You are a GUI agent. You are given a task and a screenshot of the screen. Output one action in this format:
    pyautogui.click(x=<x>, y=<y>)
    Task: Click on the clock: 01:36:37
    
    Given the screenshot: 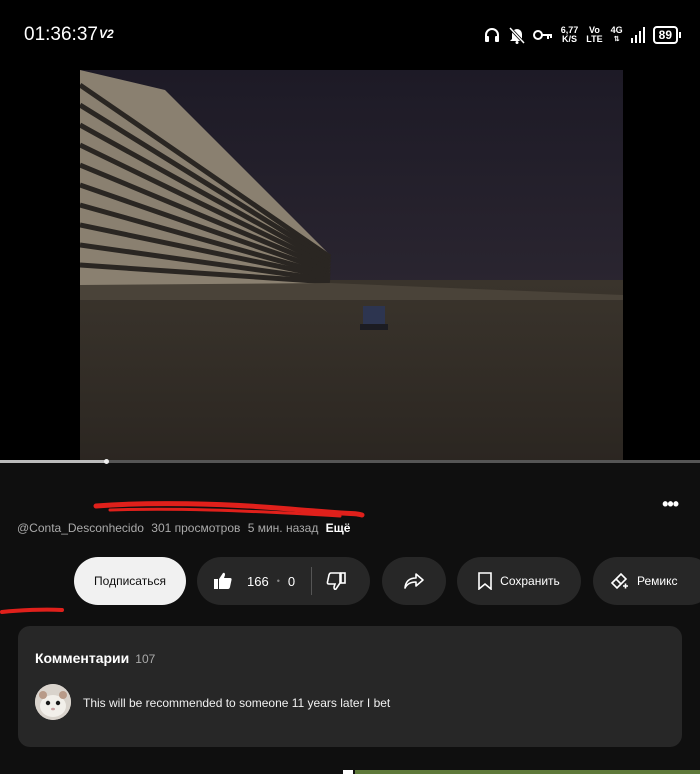 What is the action you would take?
    pyautogui.click(x=61, y=34)
    